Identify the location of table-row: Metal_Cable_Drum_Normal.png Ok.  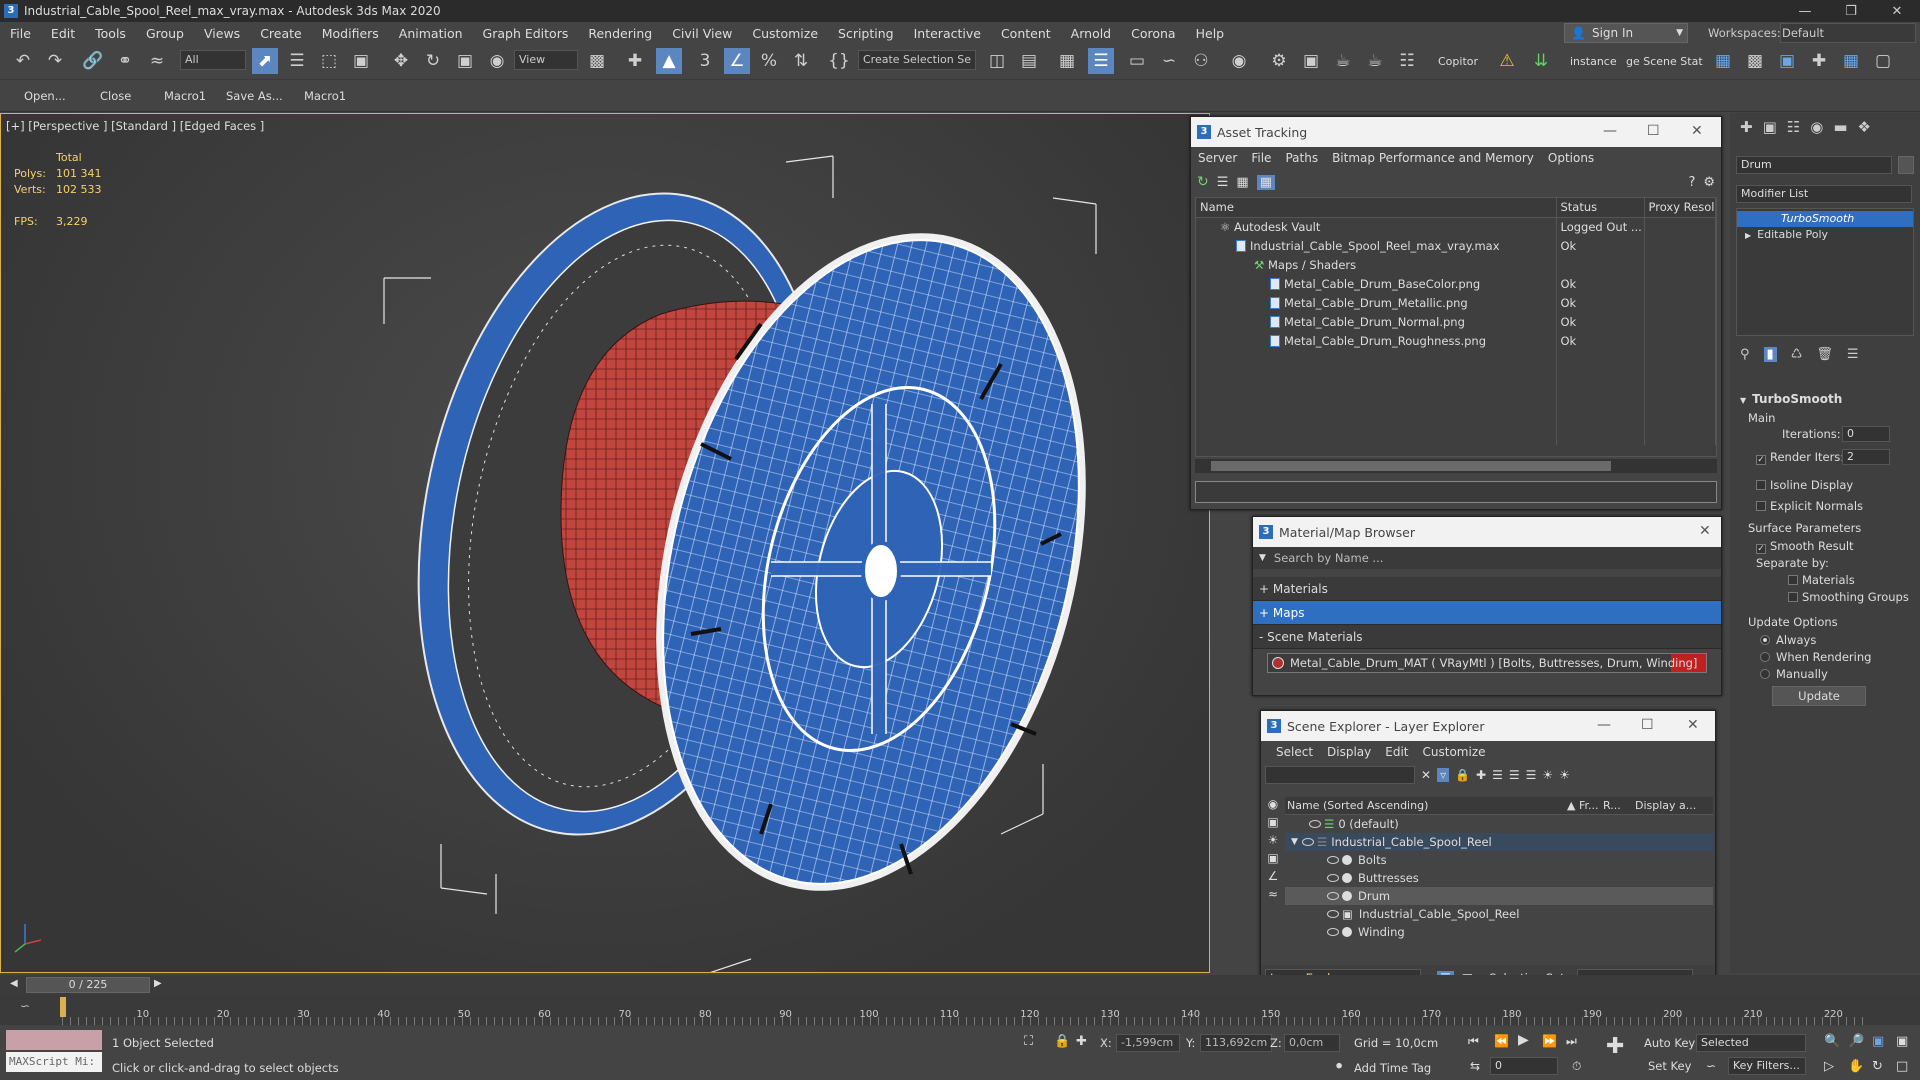
(1456, 321).